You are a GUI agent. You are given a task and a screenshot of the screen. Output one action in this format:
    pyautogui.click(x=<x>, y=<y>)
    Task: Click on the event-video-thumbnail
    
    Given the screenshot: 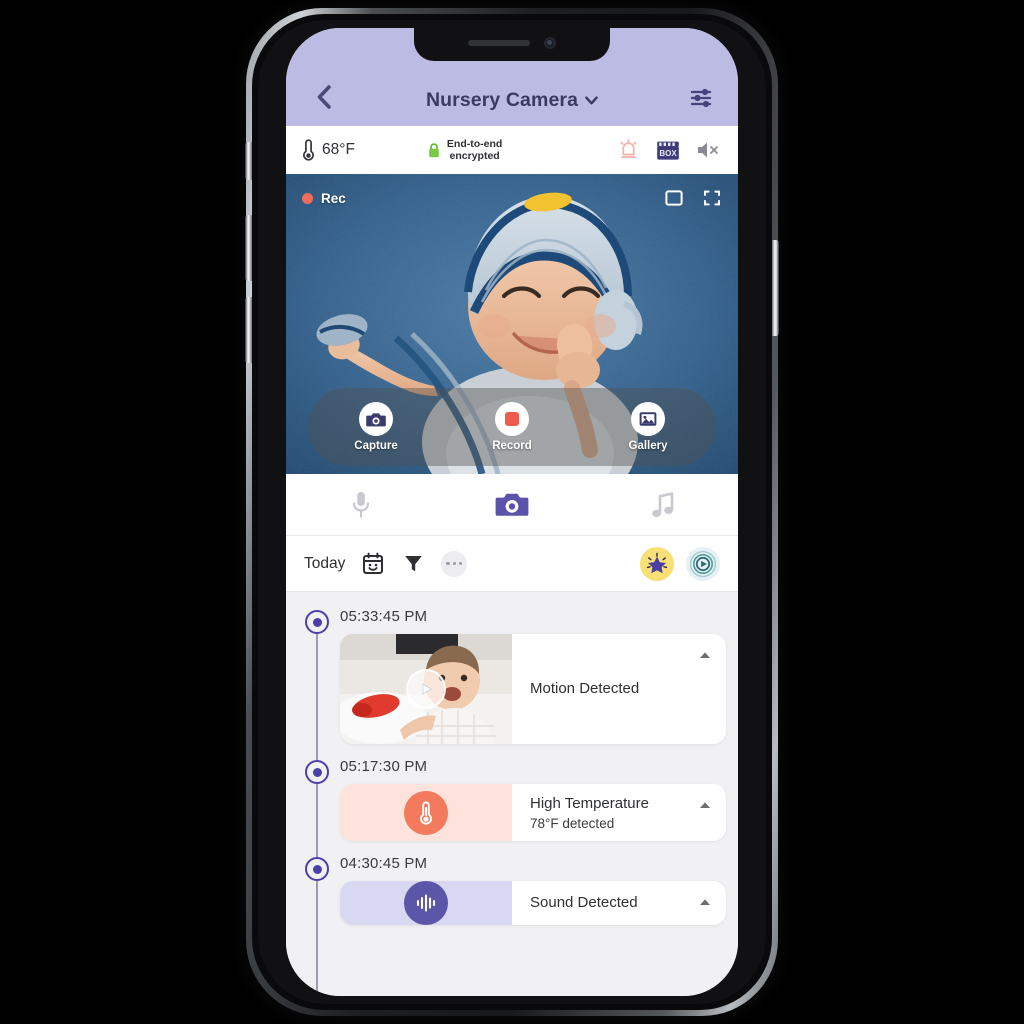 What is the action you would take?
    pyautogui.click(x=426, y=689)
    